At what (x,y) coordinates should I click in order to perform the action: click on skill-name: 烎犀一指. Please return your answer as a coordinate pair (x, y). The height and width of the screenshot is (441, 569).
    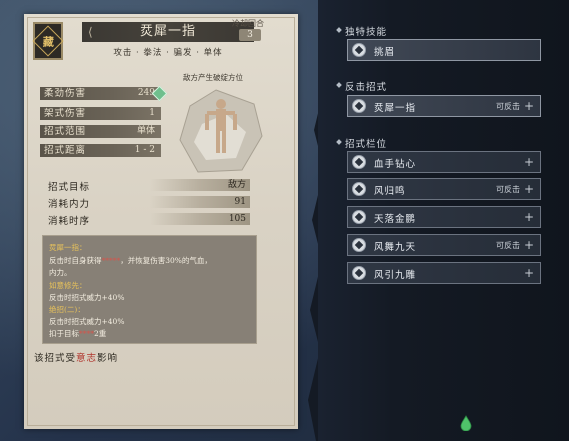
    Looking at the image, I should click on (395, 108).